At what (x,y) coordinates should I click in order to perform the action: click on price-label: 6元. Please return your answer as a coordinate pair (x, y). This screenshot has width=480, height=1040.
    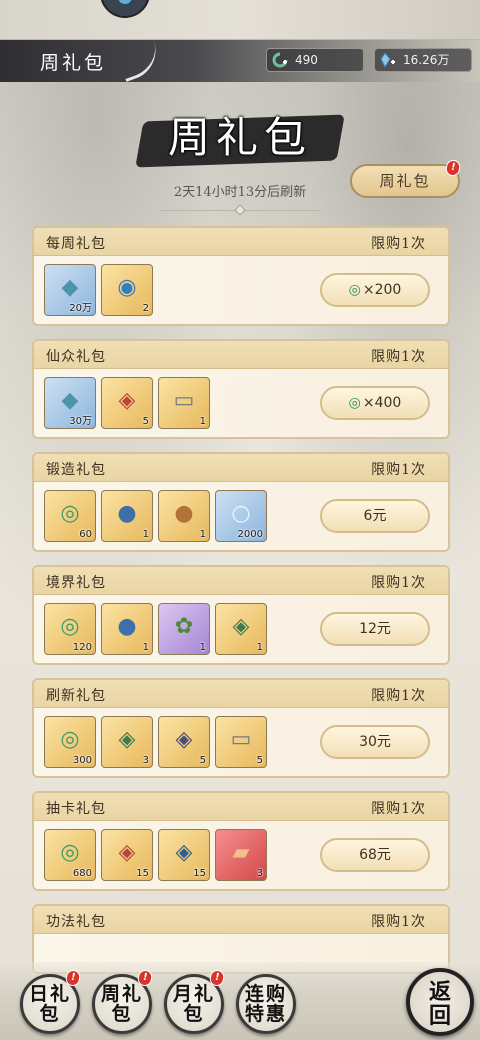
    Looking at the image, I should click on (375, 516).